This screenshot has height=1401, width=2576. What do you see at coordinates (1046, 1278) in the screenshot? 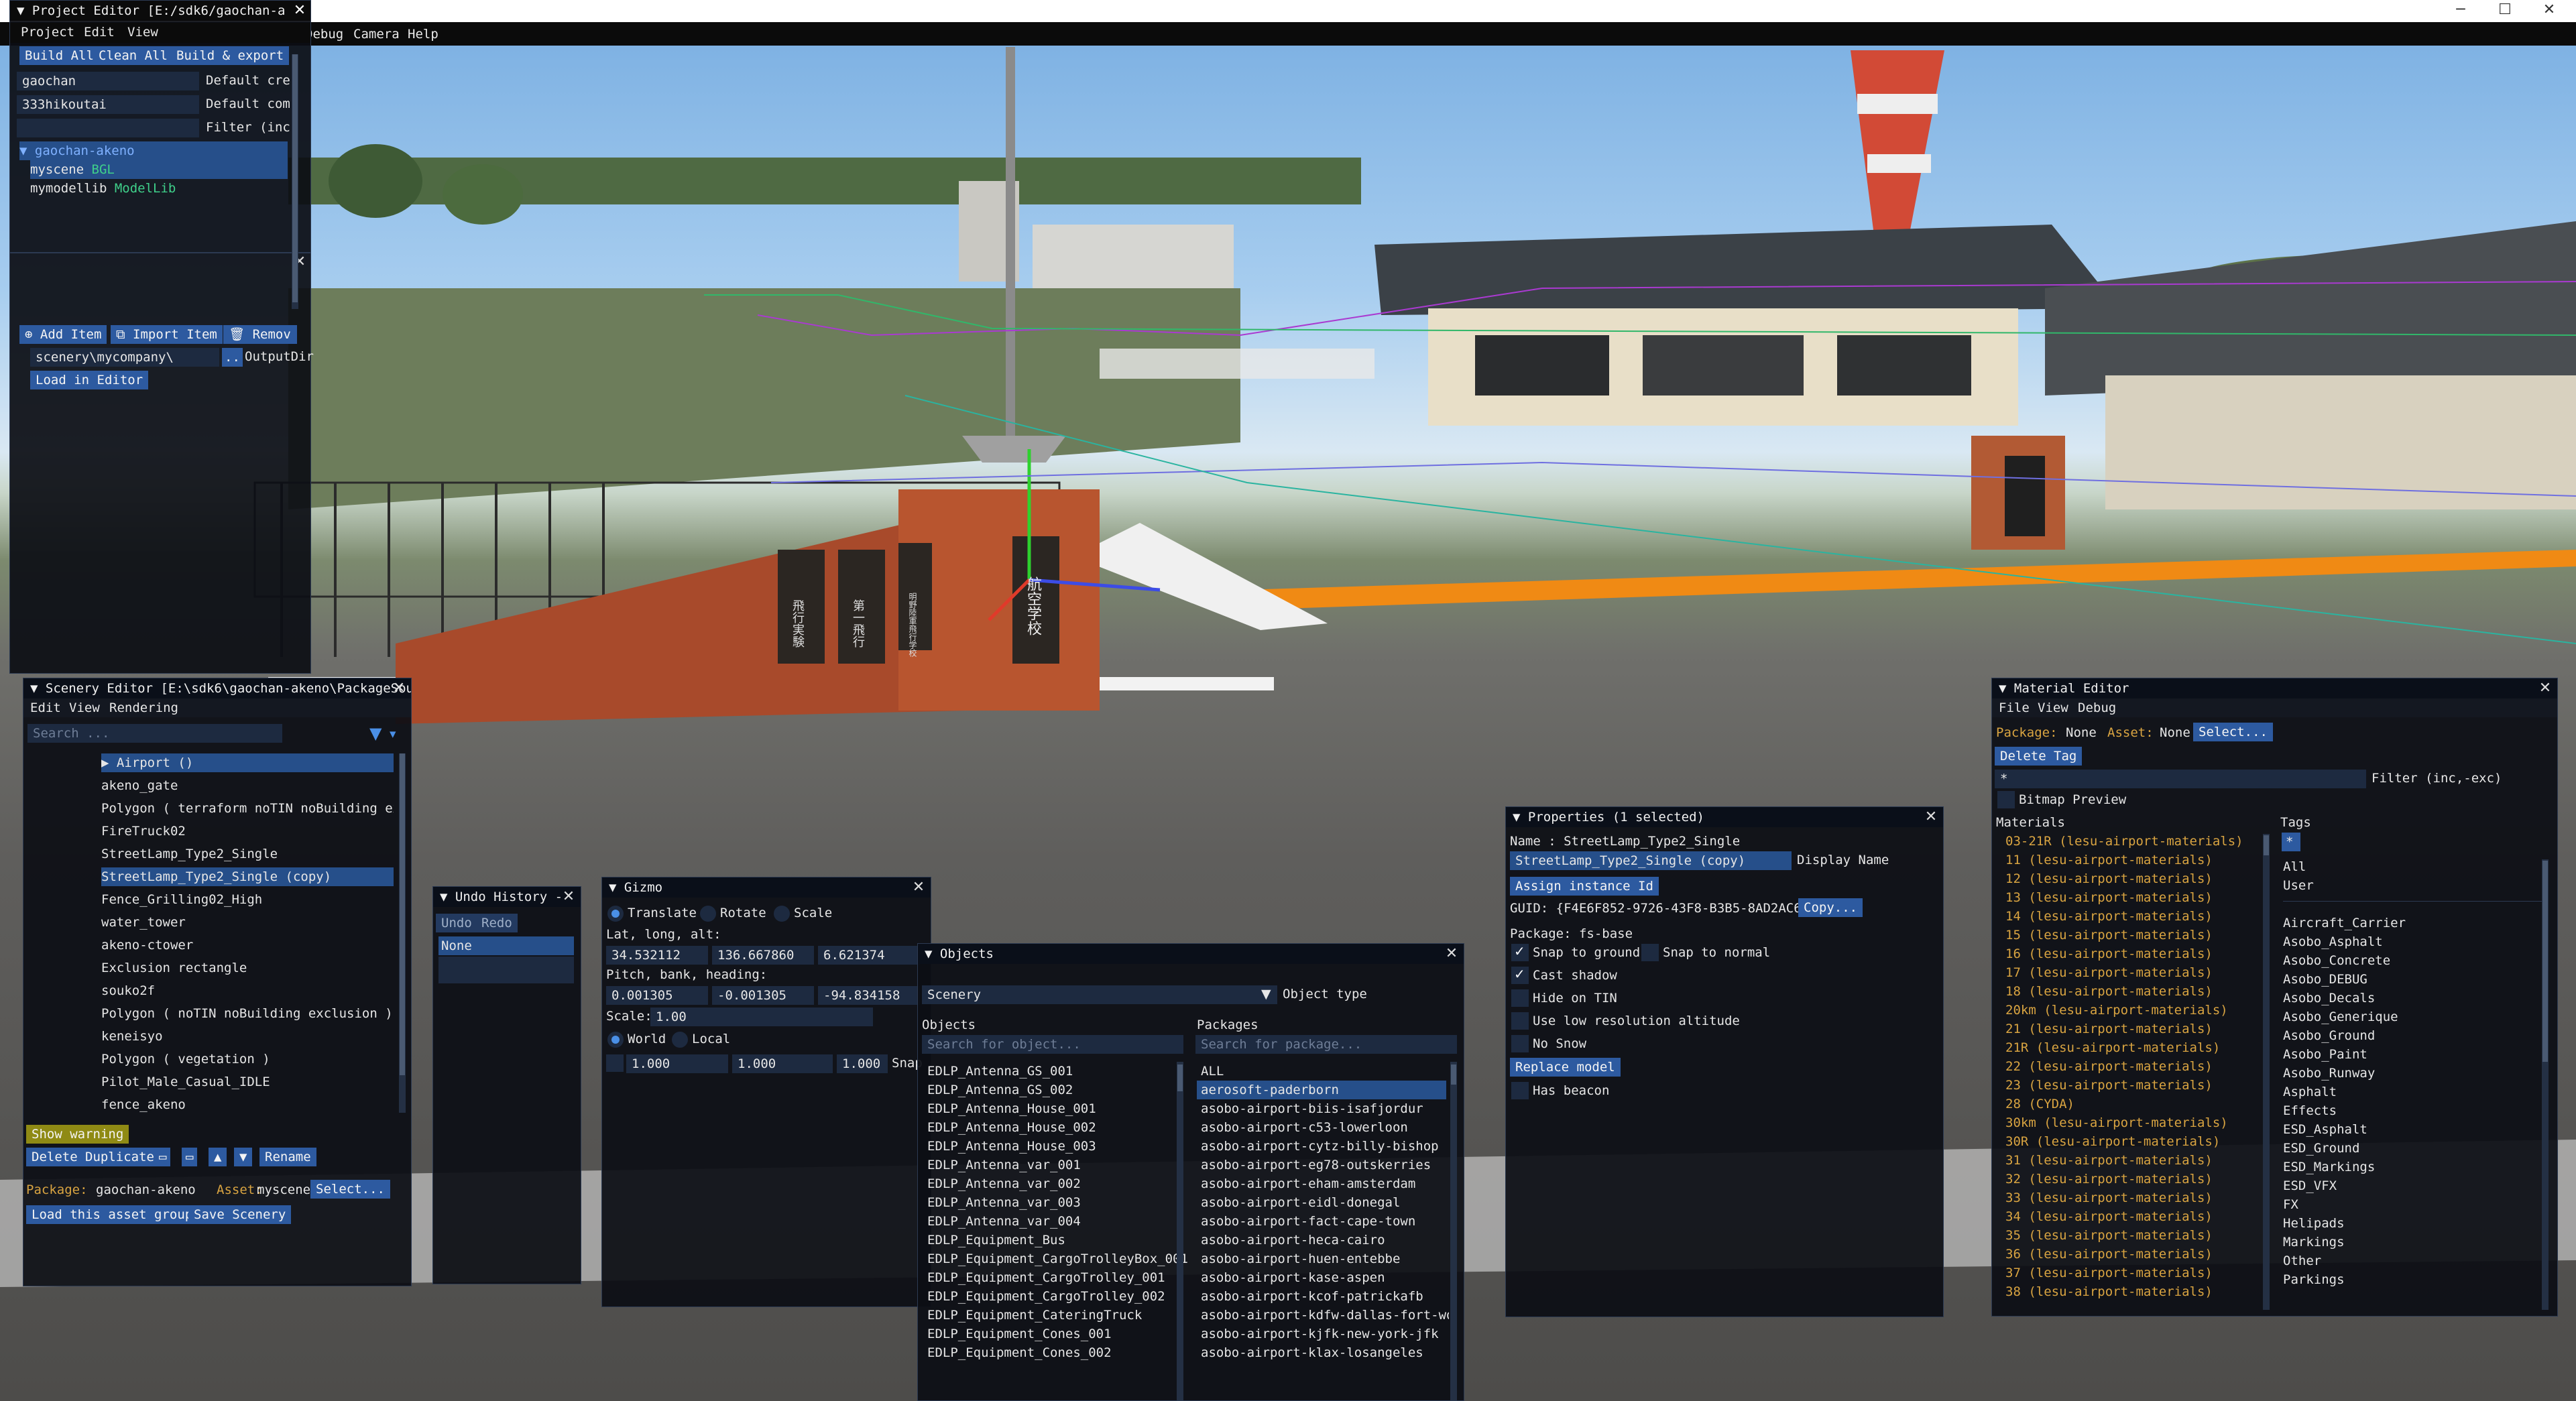
I see `list-item: EDLP_Equipment_CargoTrolley_001` at bounding box center [1046, 1278].